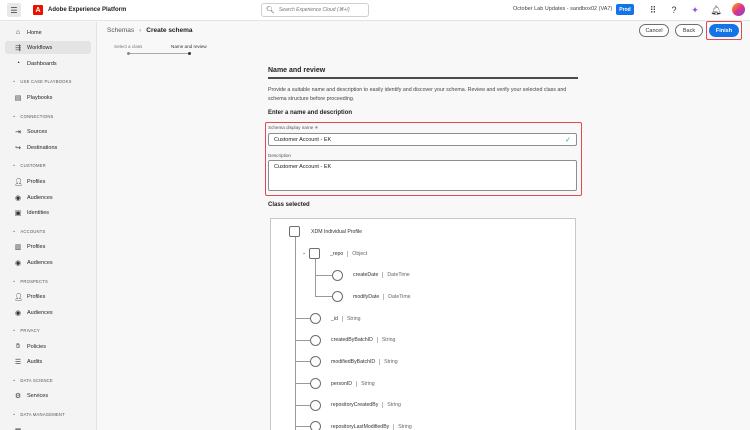  What do you see at coordinates (18, 396) in the screenshot?
I see `services-icon: ⚙︎` at bounding box center [18, 396].